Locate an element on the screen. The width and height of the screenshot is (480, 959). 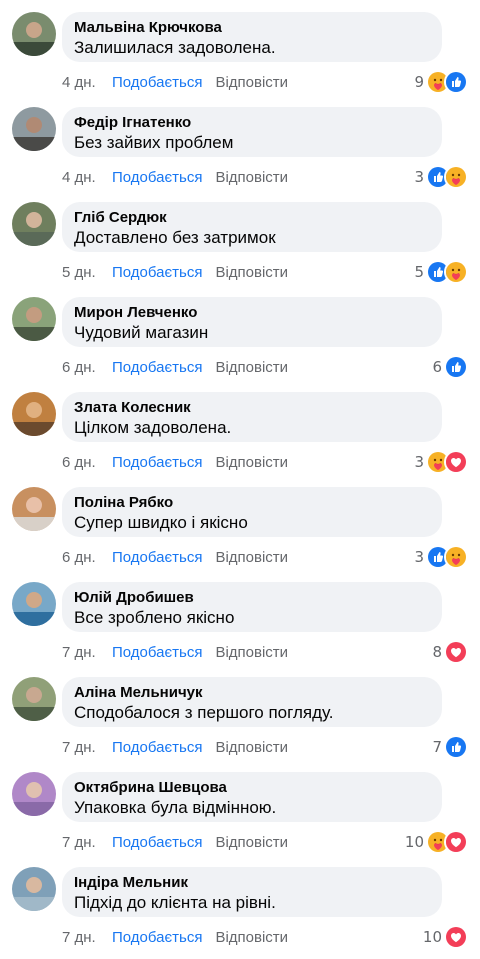
reactions-summary: 8 is located at coordinates (450, 652).